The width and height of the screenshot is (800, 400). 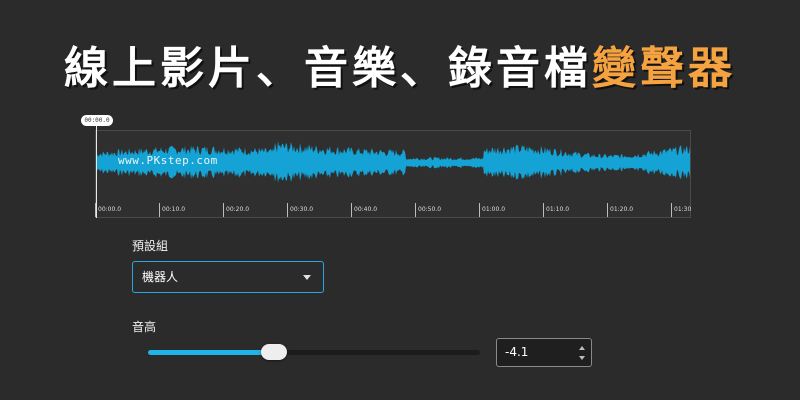 What do you see at coordinates (582, 358) in the screenshot?
I see `spin-down-icon` at bounding box center [582, 358].